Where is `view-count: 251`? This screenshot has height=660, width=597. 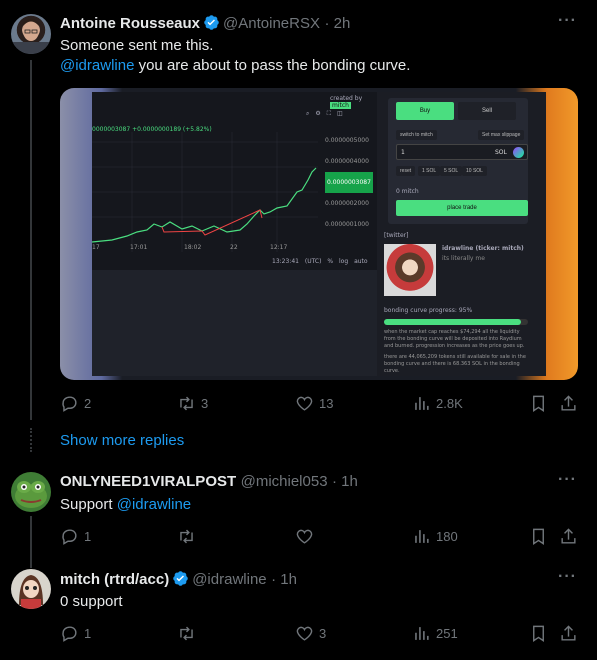
view-count: 251 is located at coordinates (447, 633).